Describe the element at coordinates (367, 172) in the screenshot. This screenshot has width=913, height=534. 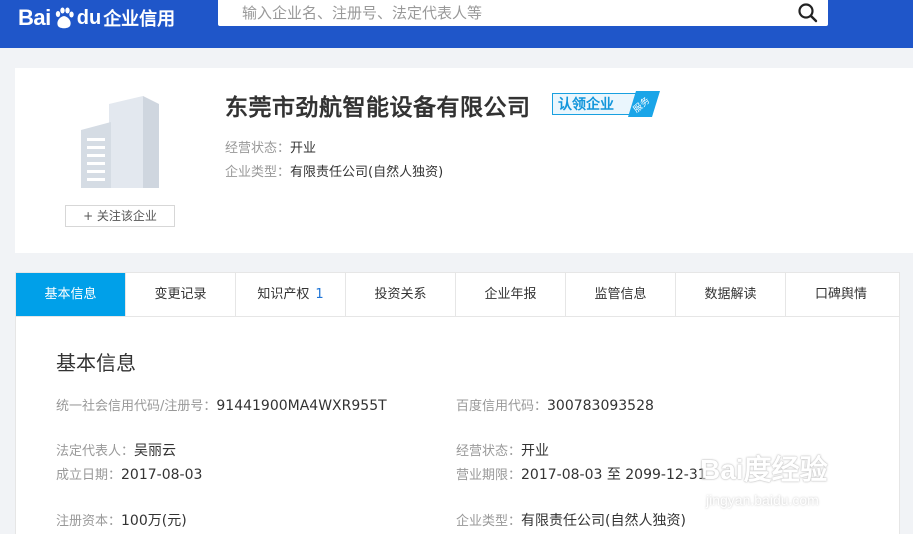
I see `company-type-value: 有限责任公司(自然人独资)` at that location.